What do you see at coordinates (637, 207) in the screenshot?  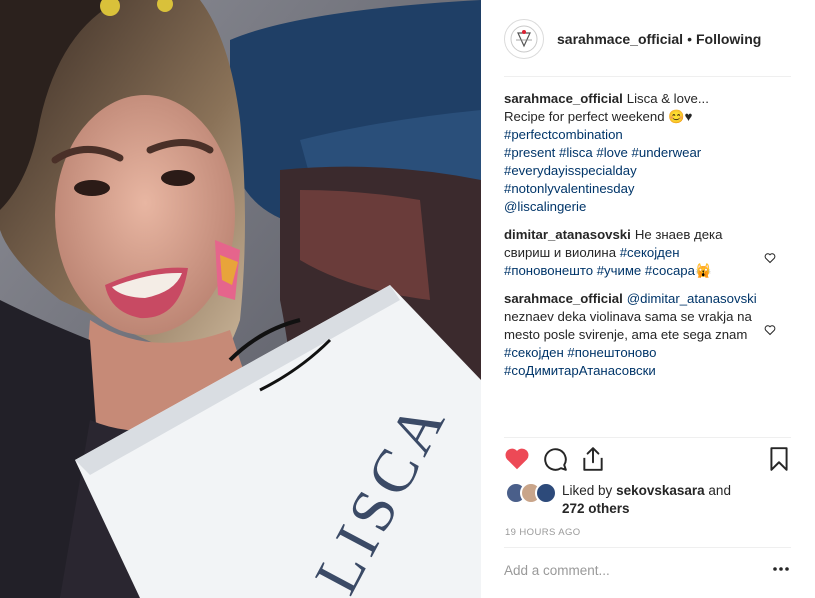 I see `mention-link: @liscalingerie` at bounding box center [637, 207].